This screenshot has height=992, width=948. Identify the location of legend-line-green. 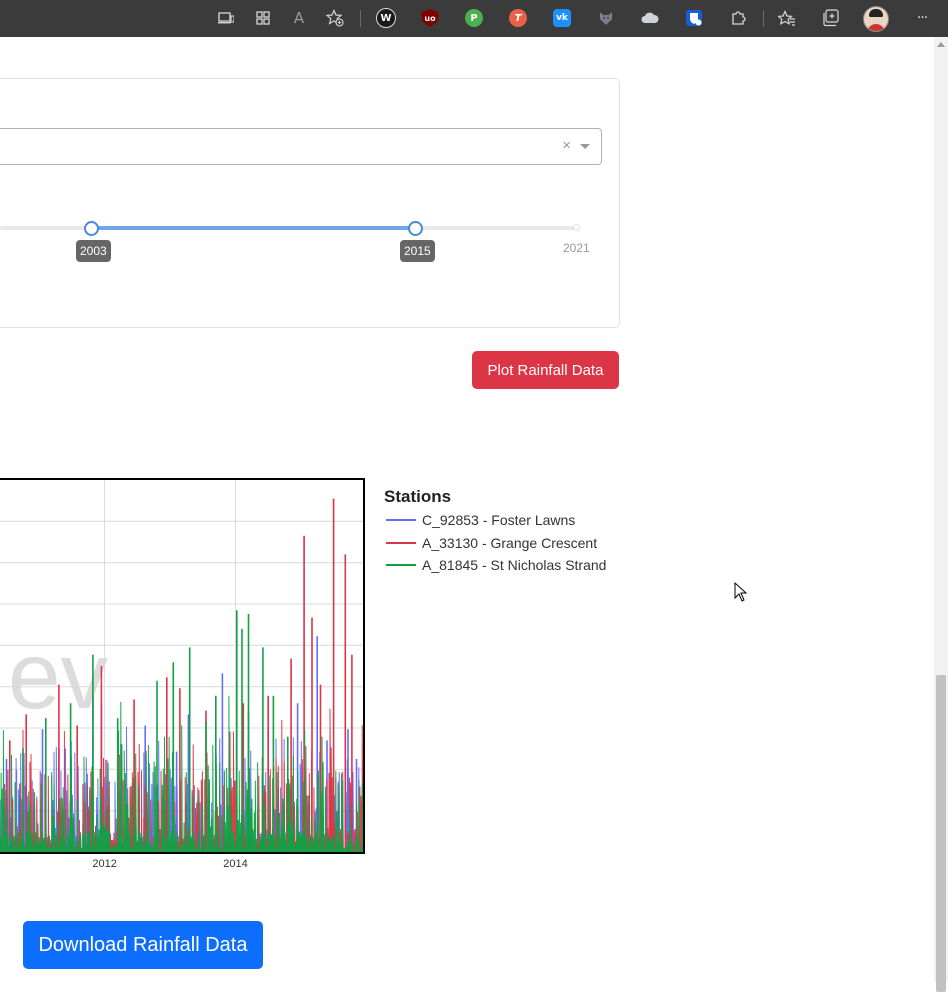
(401, 565).